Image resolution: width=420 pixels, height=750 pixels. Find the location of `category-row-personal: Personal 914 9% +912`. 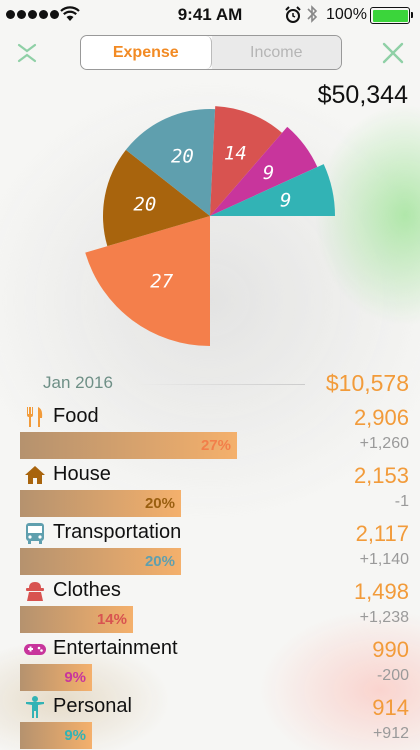

category-row-personal: Personal 914 9% +912 is located at coordinates (210, 721).